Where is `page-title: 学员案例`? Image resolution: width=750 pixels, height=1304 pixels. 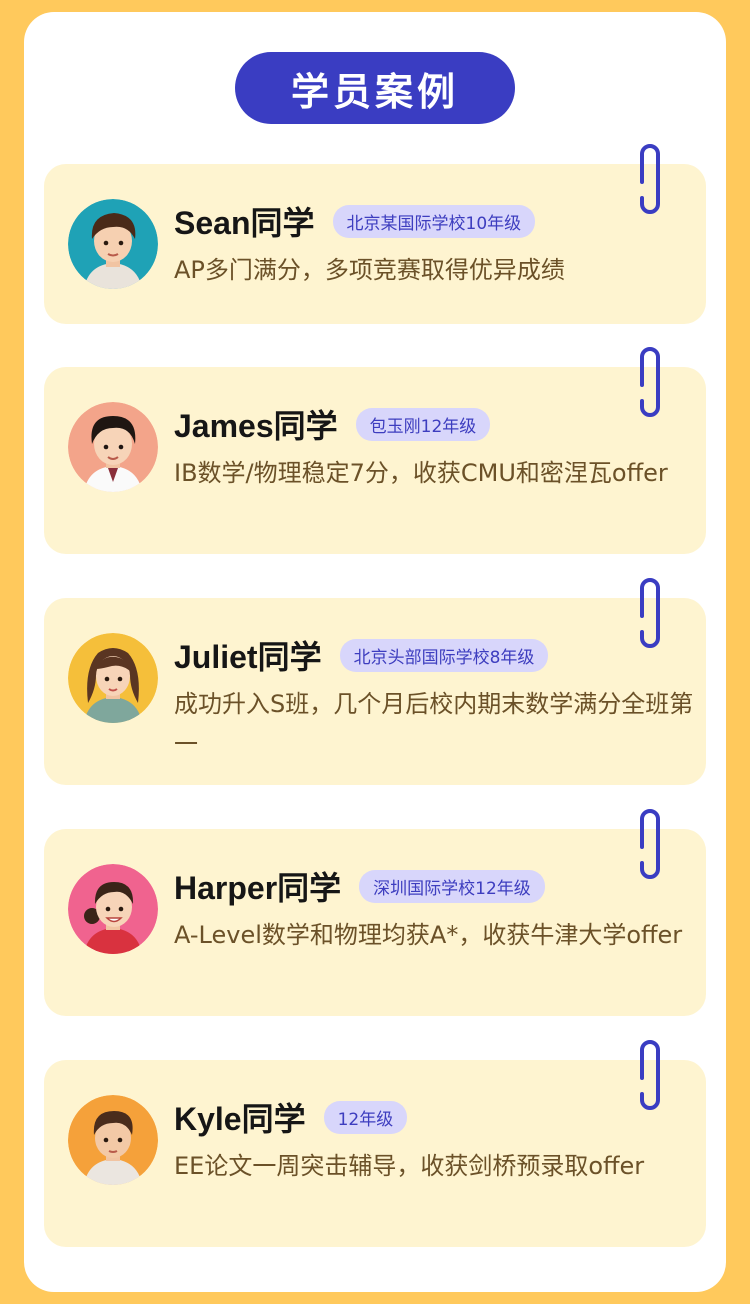 page-title: 学员案例 is located at coordinates (375, 88).